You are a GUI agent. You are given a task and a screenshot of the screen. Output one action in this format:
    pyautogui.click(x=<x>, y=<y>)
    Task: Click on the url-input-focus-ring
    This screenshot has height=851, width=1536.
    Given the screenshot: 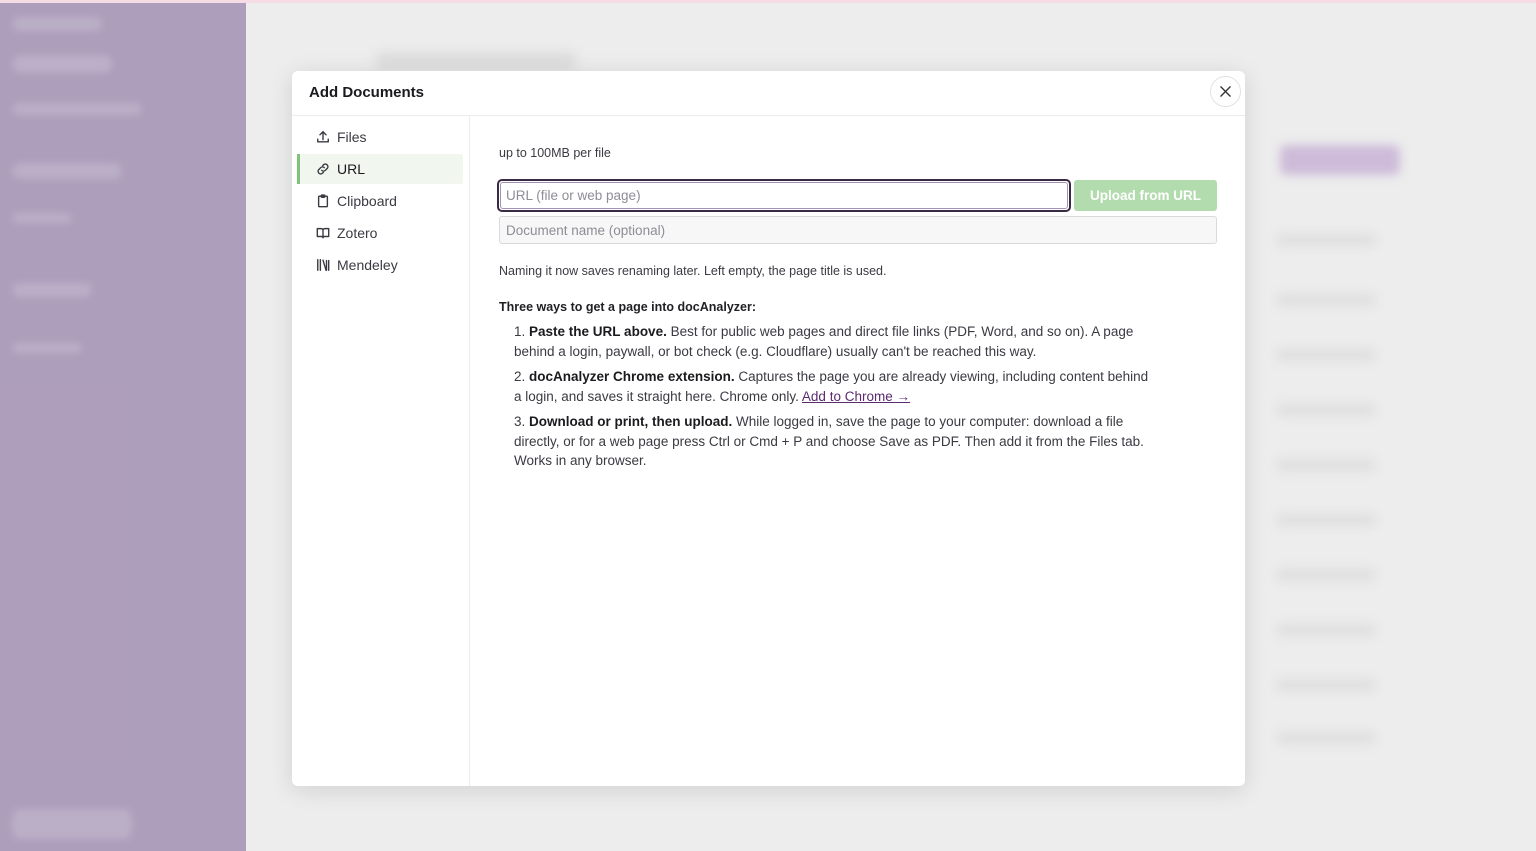 What is the action you would take?
    pyautogui.click(x=784, y=195)
    